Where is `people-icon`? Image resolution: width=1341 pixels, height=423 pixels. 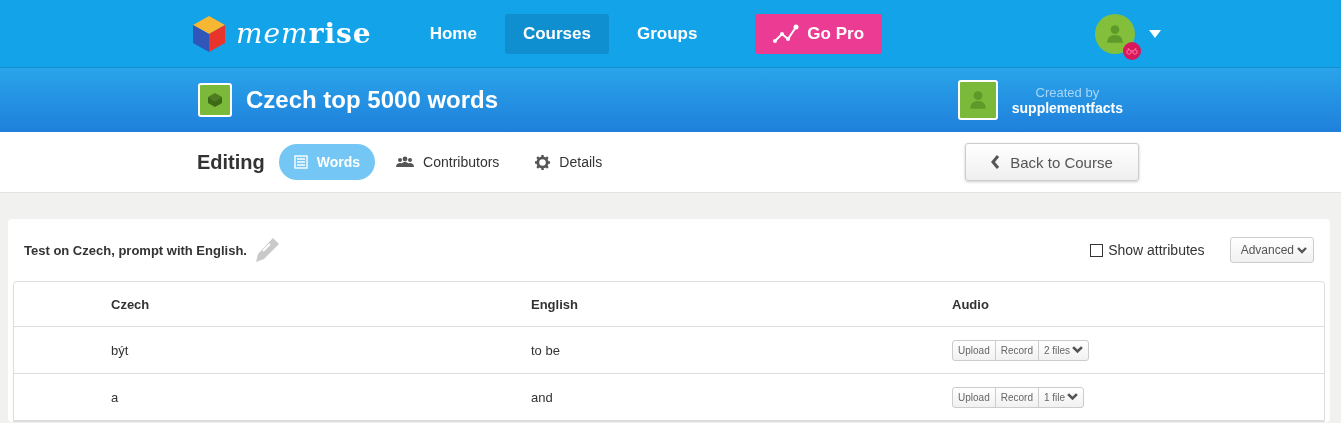
people-icon is located at coordinates (405, 162).